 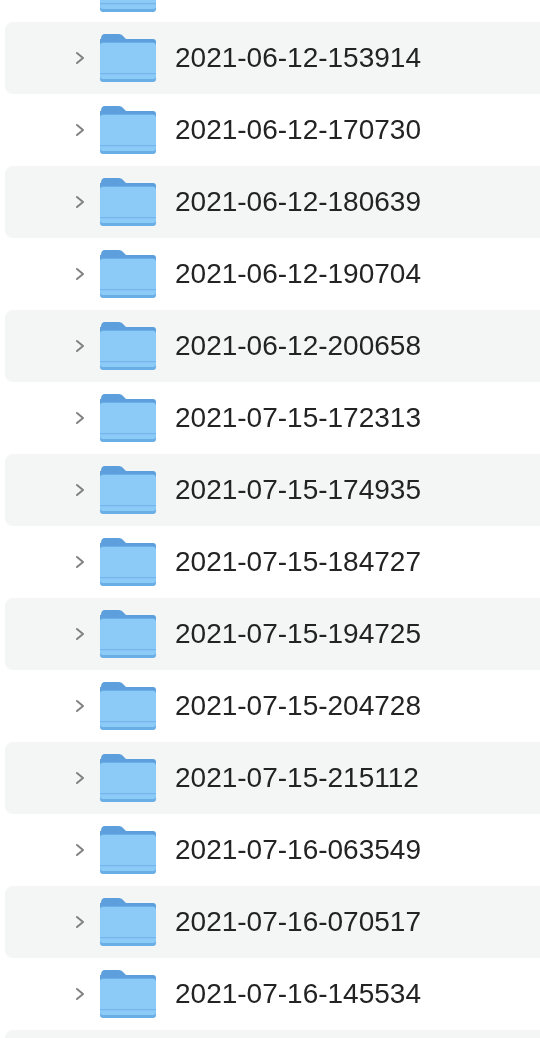 I want to click on folder-row: 2021-06-12-190704, so click(x=272, y=274).